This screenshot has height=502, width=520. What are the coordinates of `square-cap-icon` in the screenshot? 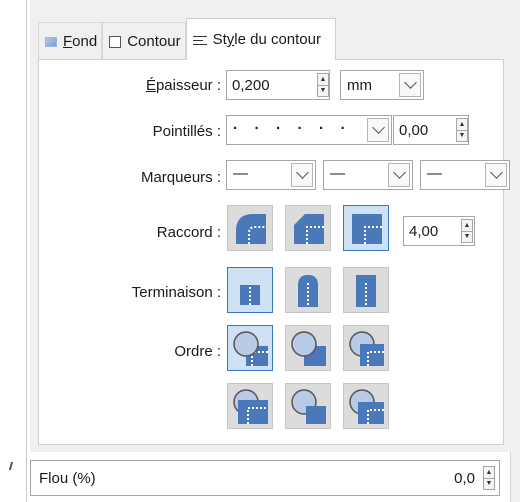 It's located at (366, 291).